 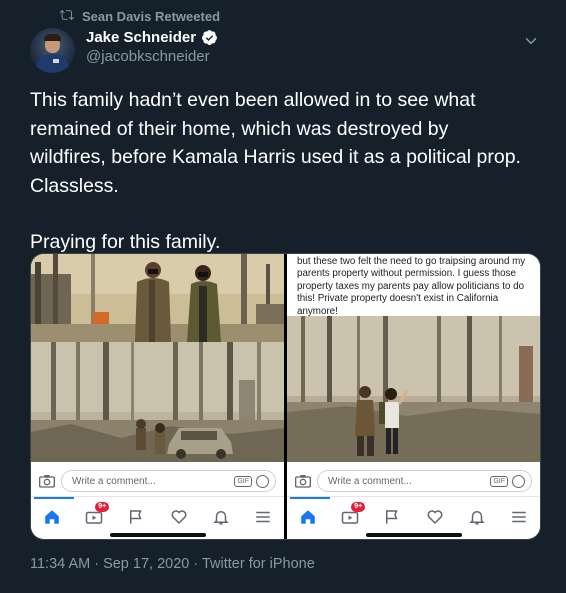 I want to click on retweet-indicator: Sean Davis Retweeted, so click(x=140, y=16).